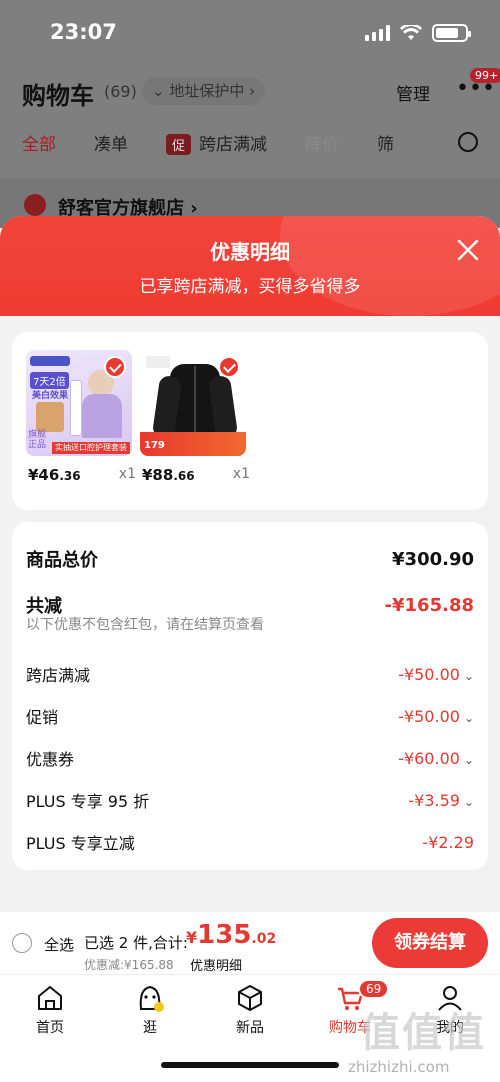  What do you see at coordinates (448, 842) in the screenshot?
I see `discount-value: -¥2.29` at bounding box center [448, 842].